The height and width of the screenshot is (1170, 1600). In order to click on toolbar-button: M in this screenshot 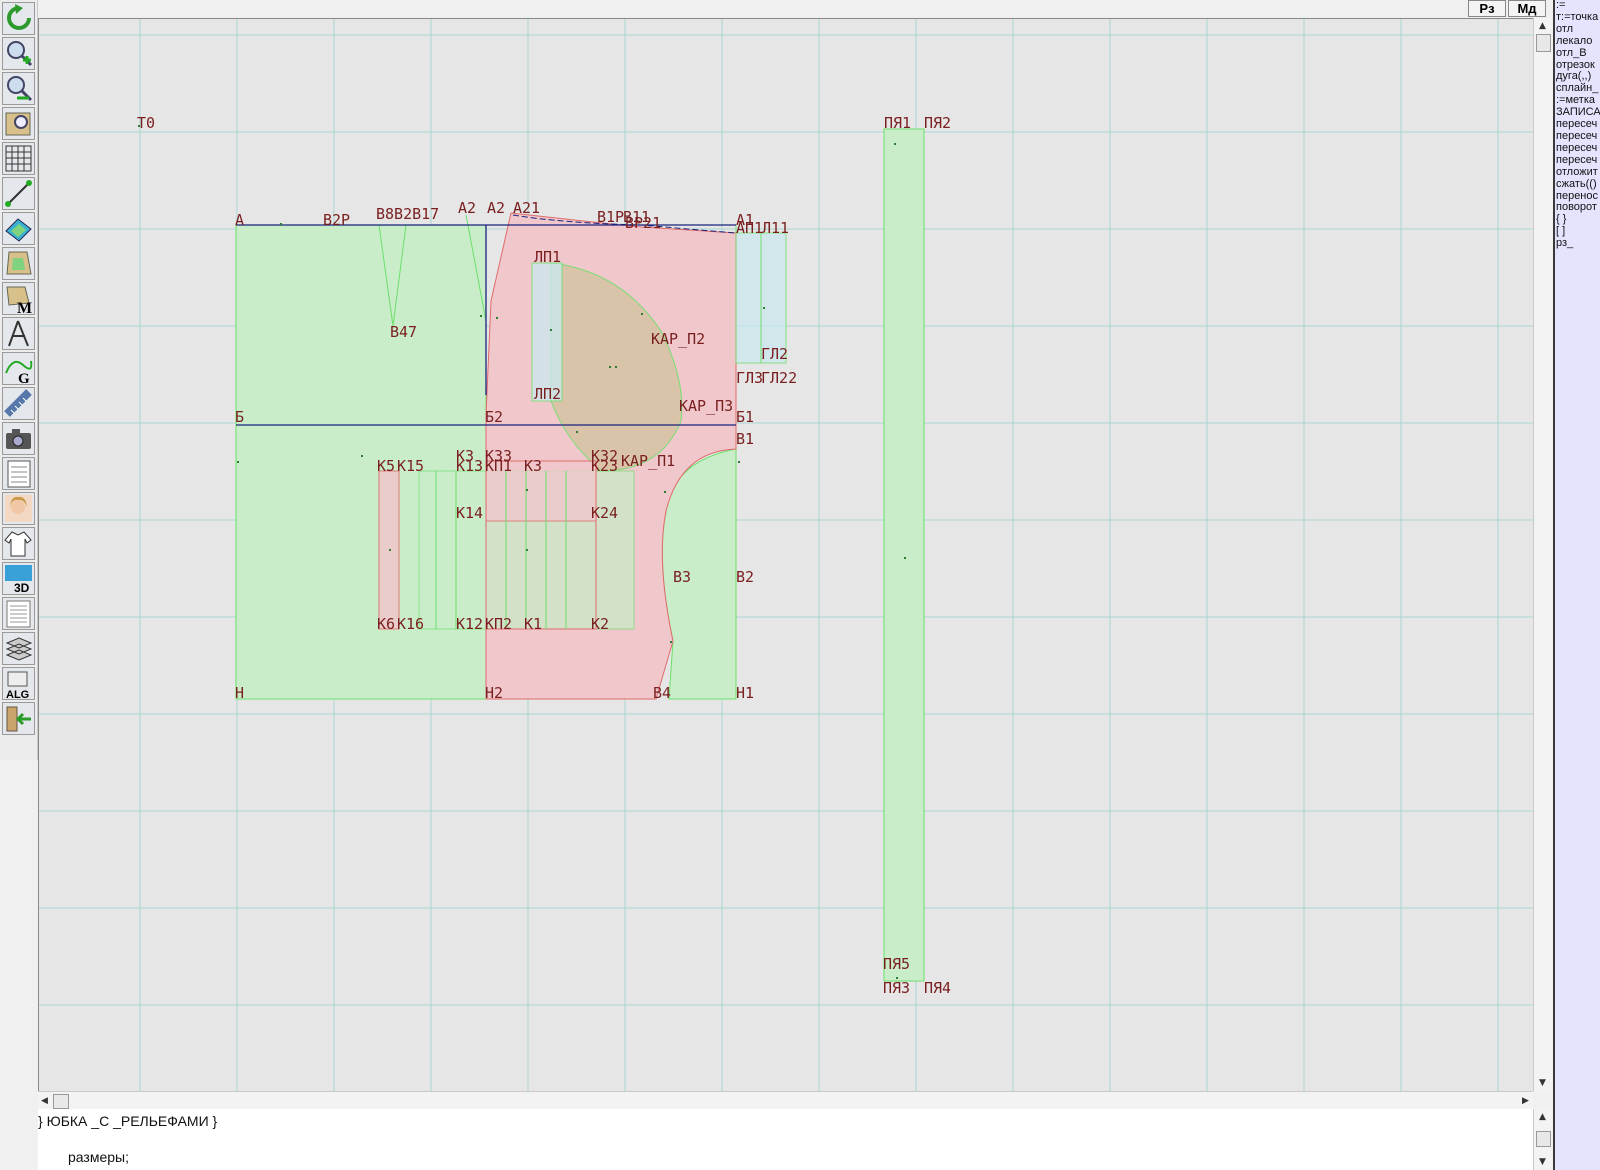, I will do `click(18, 298)`.